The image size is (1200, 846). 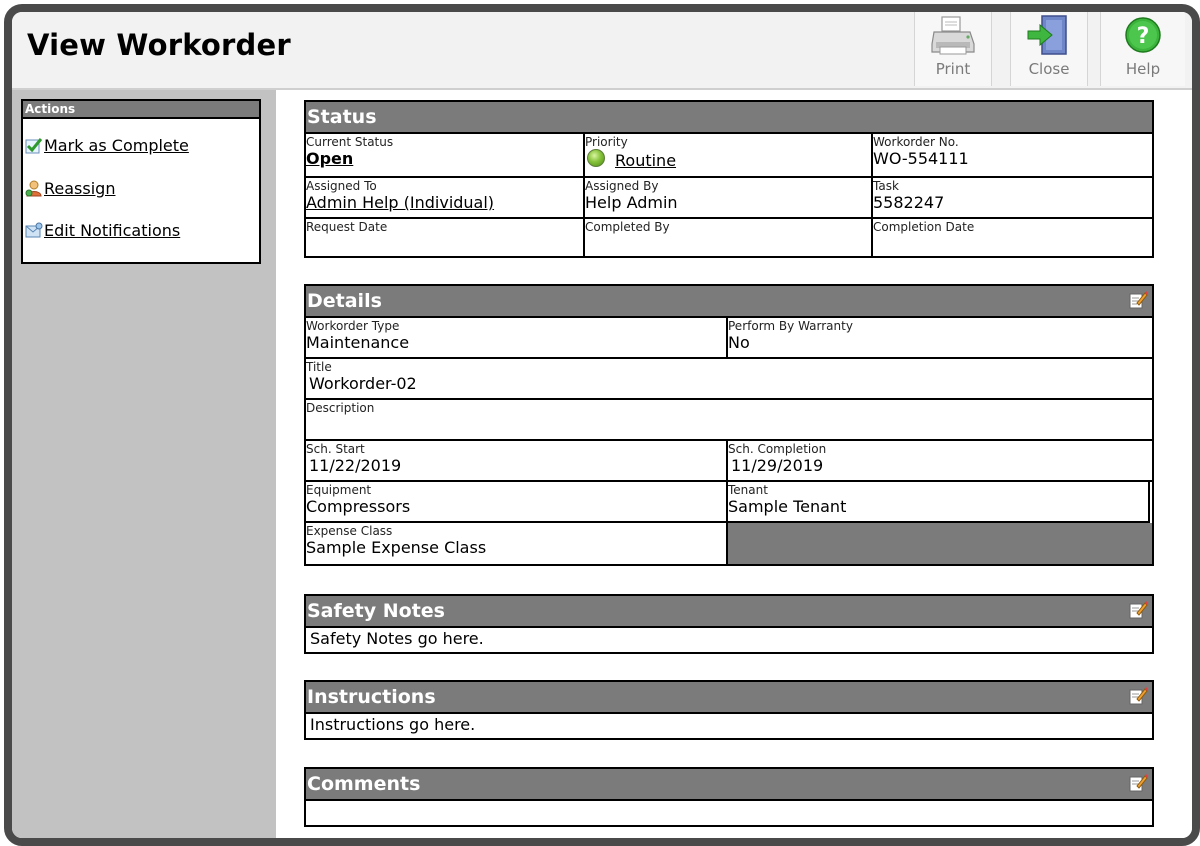 What do you see at coordinates (729, 698) in the screenshot?
I see `instructions-header: Instructions` at bounding box center [729, 698].